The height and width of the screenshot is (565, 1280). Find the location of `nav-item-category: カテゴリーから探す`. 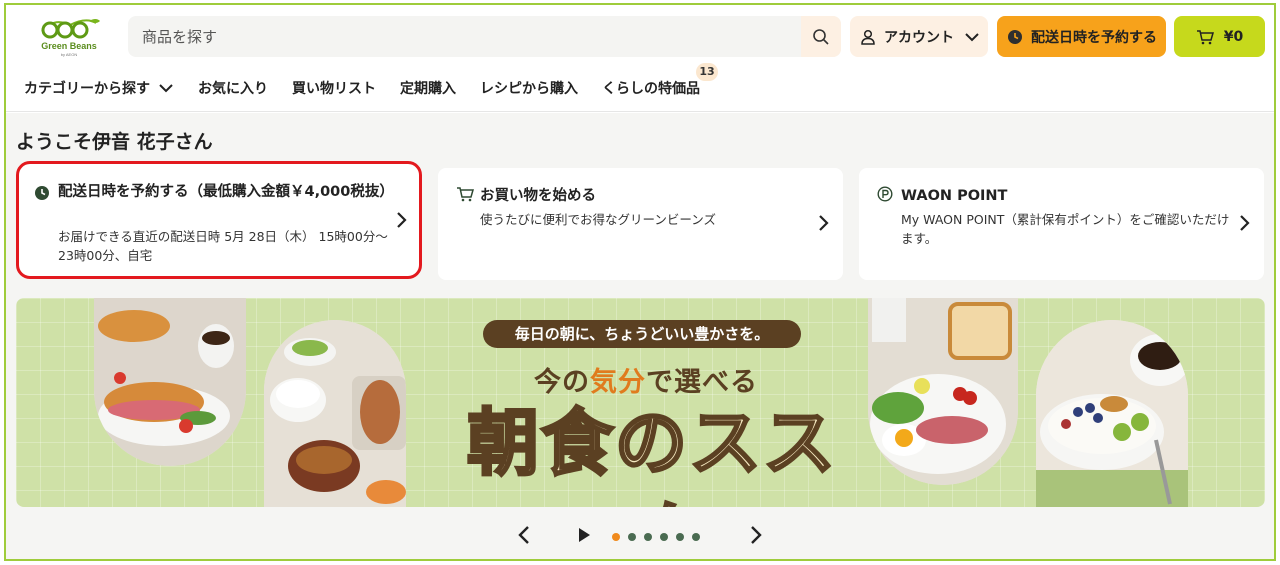

nav-item-category: カテゴリーから探す is located at coordinates (99, 88).